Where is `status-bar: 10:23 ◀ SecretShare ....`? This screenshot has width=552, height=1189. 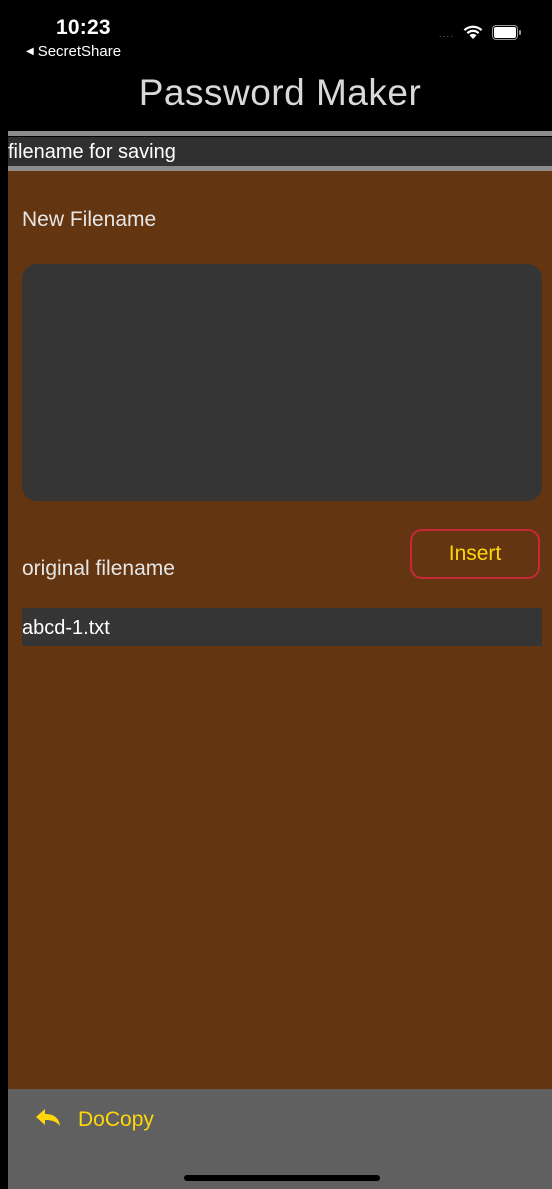 status-bar: 10:23 ◀ SecretShare .... is located at coordinates (280, 33).